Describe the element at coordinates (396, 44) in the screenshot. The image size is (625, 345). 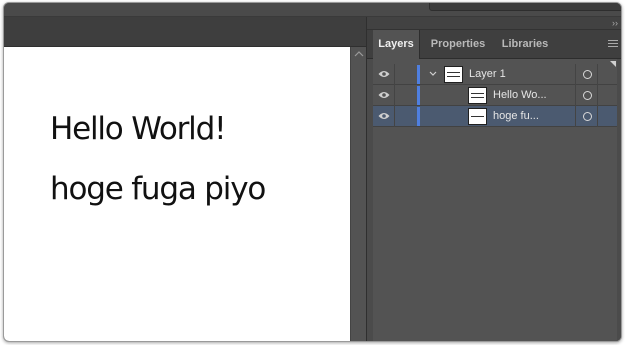
I see `tab-layers: Layers` at that location.